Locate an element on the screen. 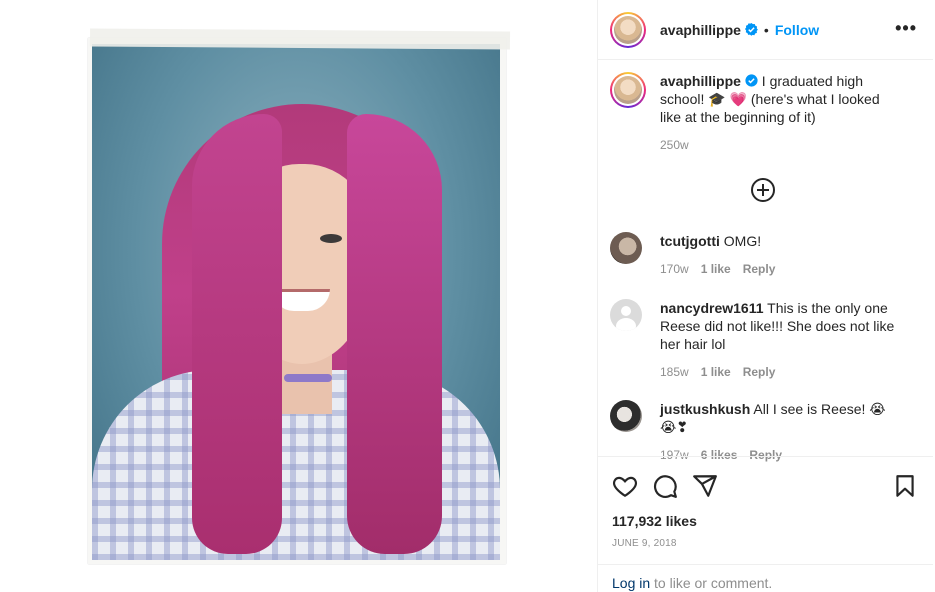 The height and width of the screenshot is (592, 935). post-header: avaphillippe • Follow ••• is located at coordinates (765, 30).